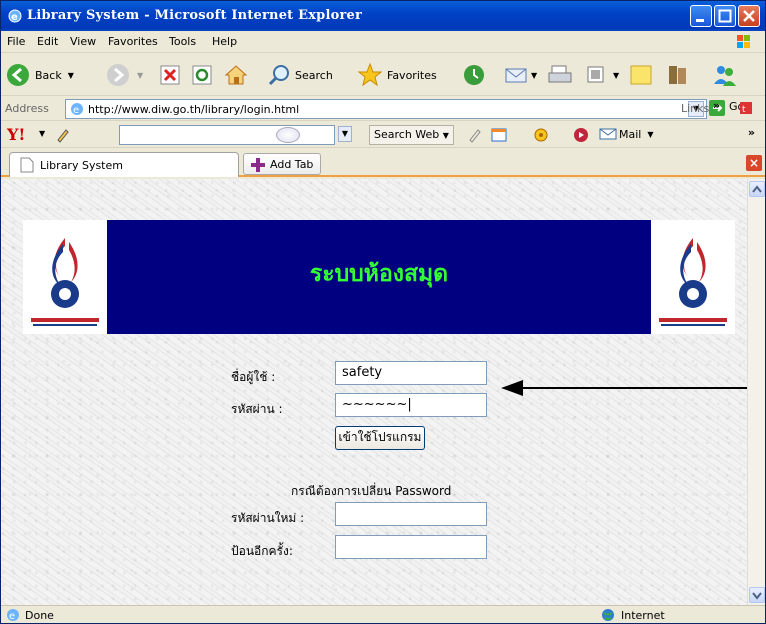 Image resolution: width=766 pixels, height=624 pixels. I want to click on add-tab-label: Add Tab, so click(292, 164).